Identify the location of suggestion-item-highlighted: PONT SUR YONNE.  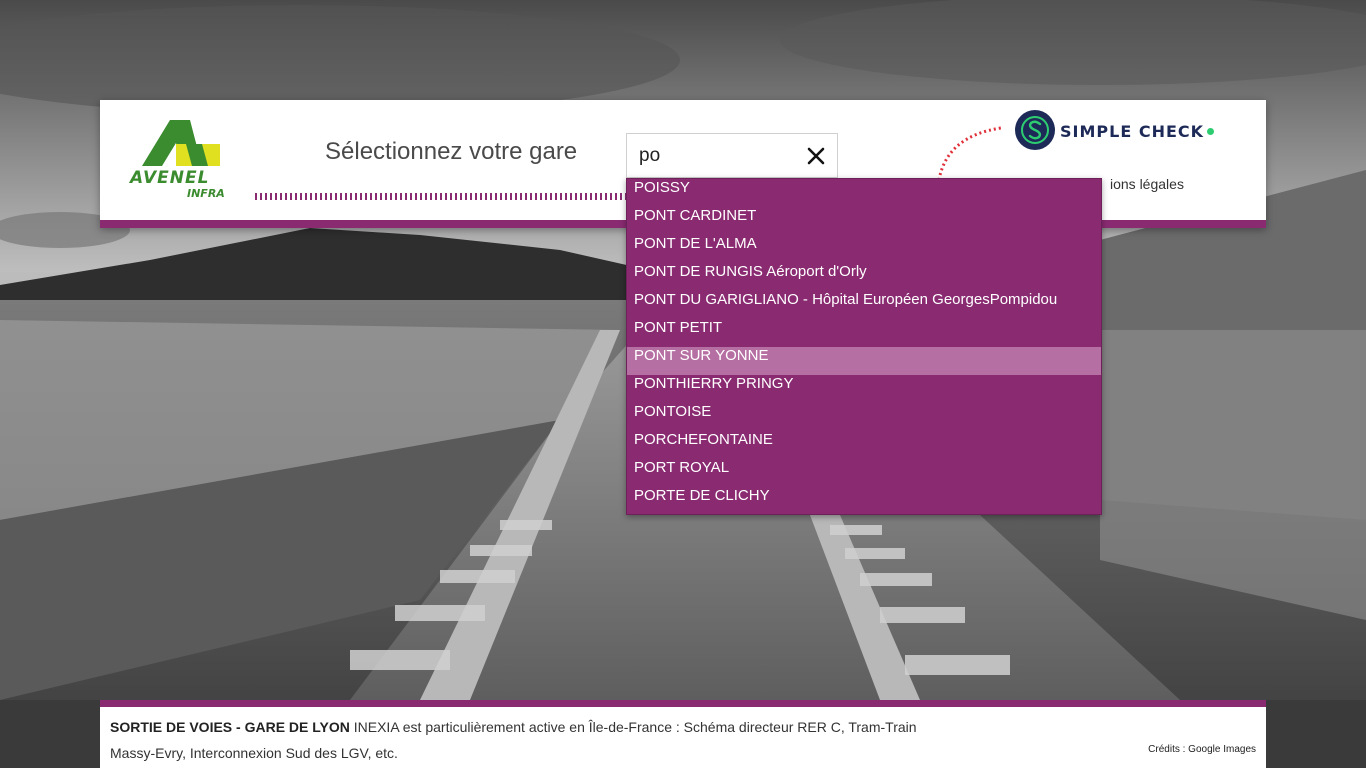
(864, 361).